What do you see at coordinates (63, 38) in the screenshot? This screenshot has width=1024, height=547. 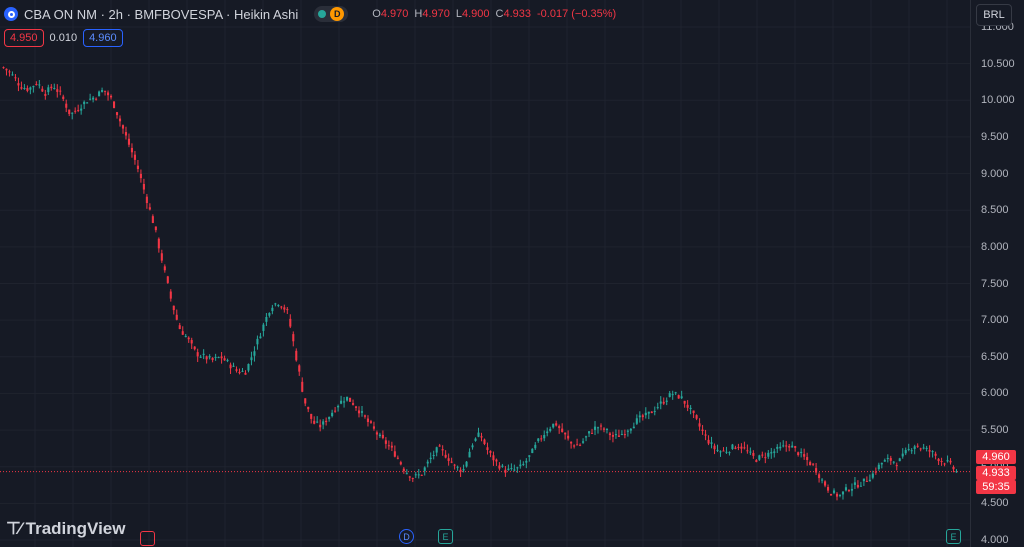 I see `spread-value: 0.010` at bounding box center [63, 38].